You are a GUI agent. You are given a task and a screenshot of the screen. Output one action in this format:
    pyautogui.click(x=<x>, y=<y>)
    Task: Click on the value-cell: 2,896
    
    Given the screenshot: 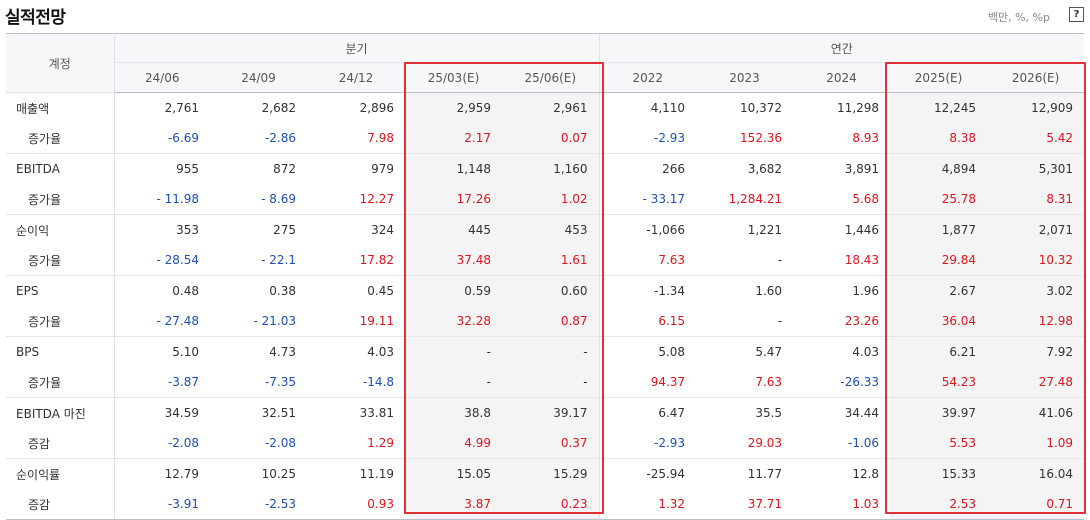 What is the action you would take?
    pyautogui.click(x=376, y=108)
    